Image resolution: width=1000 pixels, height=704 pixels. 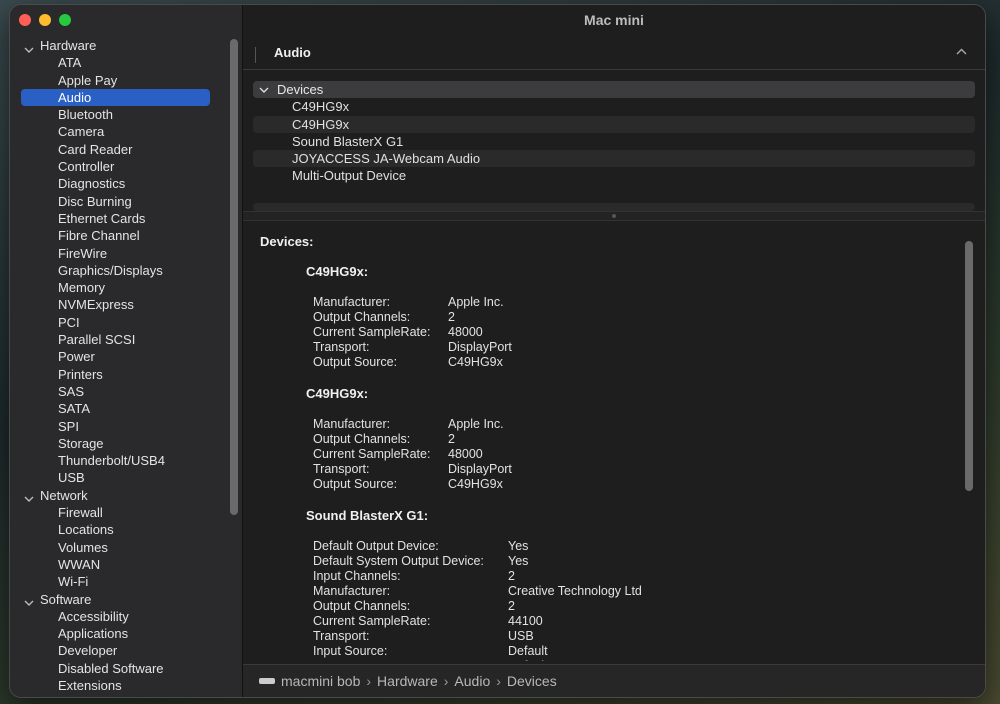 I want to click on sidebar-item-storage: Storage, so click(x=115, y=443).